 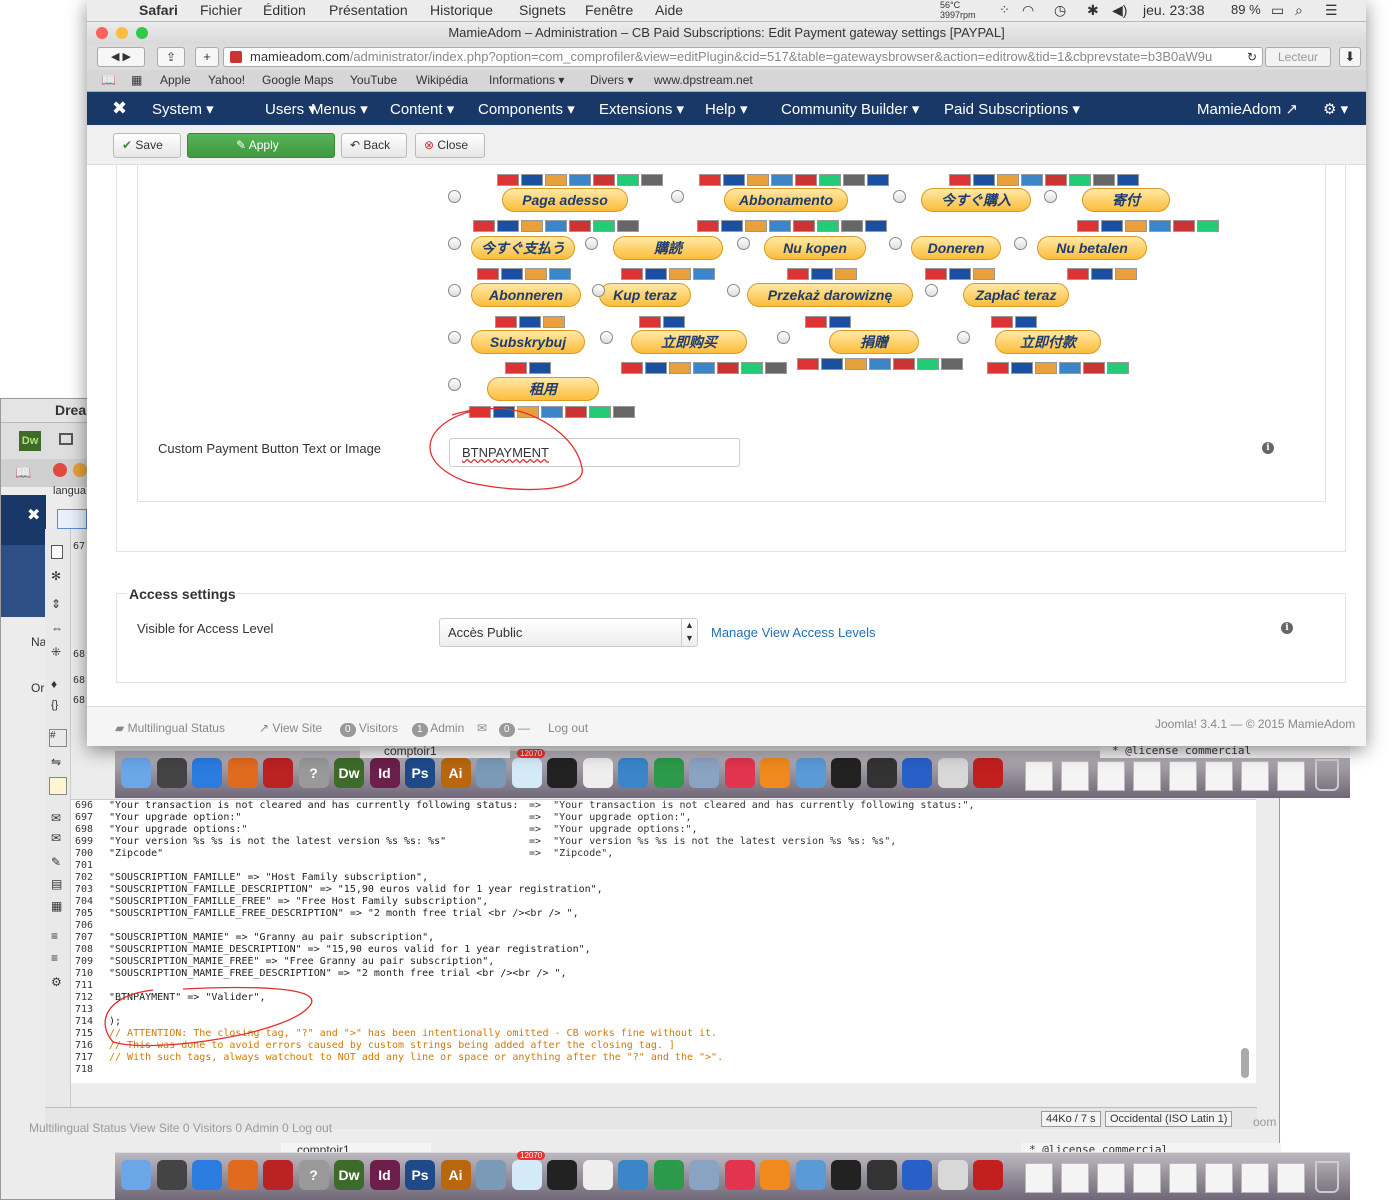 I want to click on finder-dock-icon, so click(x=136, y=773).